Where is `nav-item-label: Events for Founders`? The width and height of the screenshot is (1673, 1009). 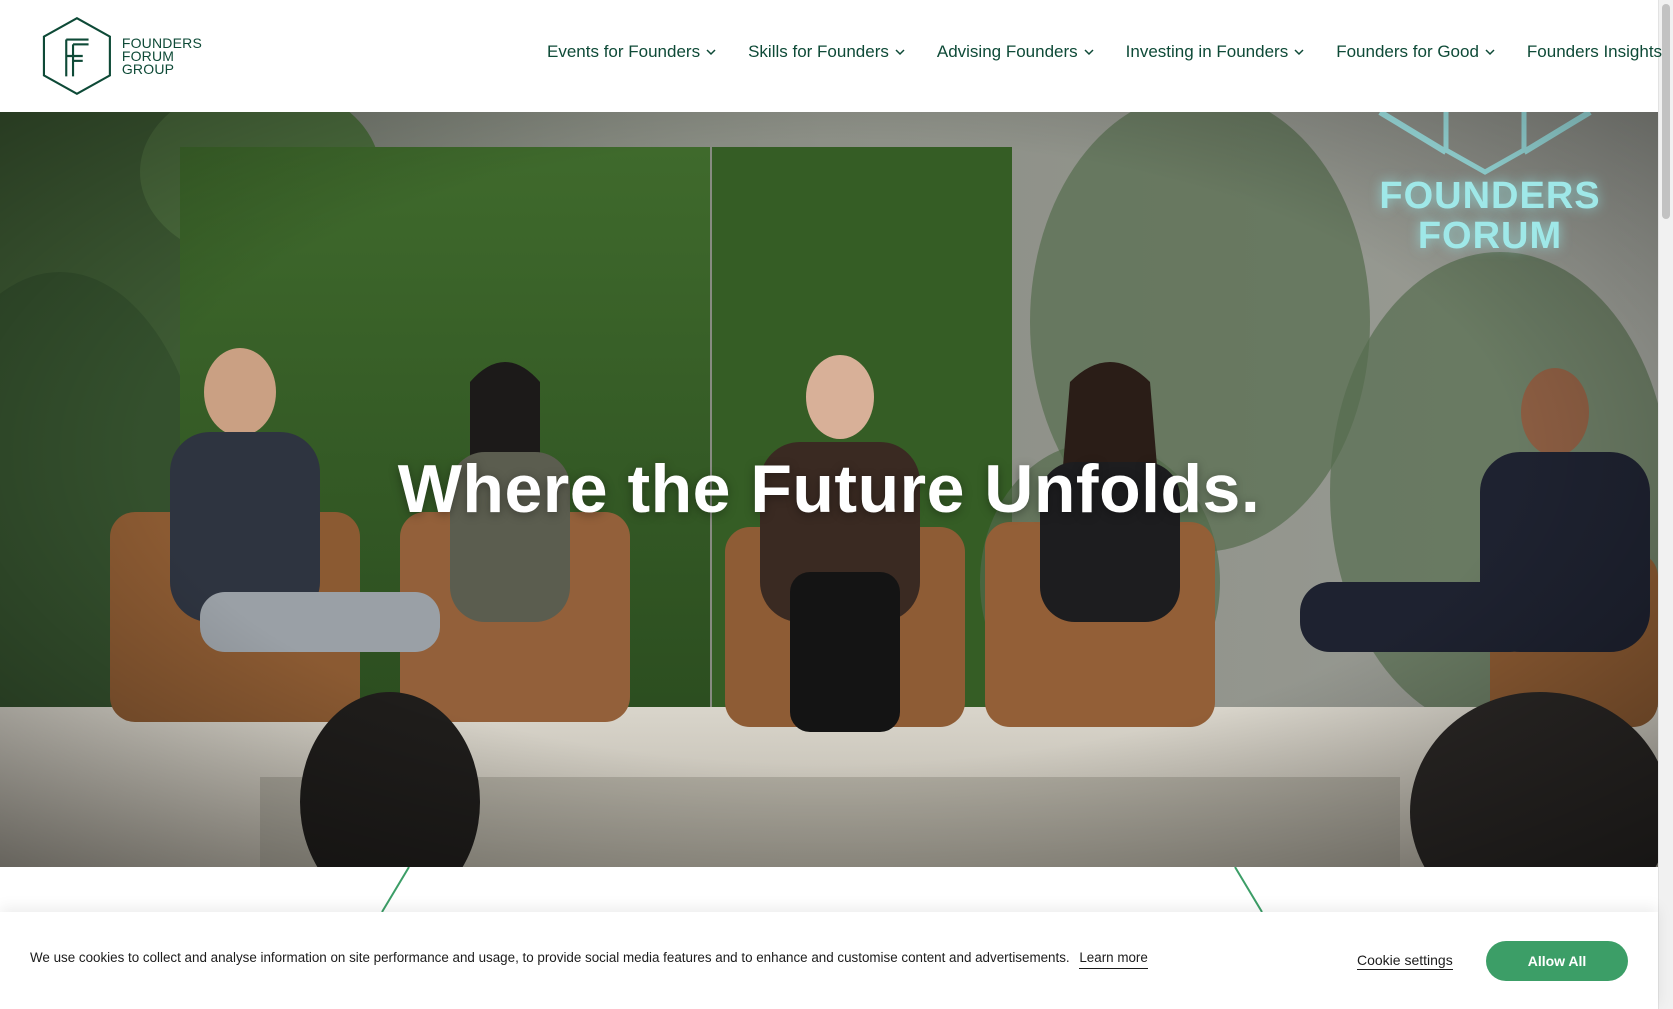 nav-item-label: Events for Founders is located at coordinates (624, 51).